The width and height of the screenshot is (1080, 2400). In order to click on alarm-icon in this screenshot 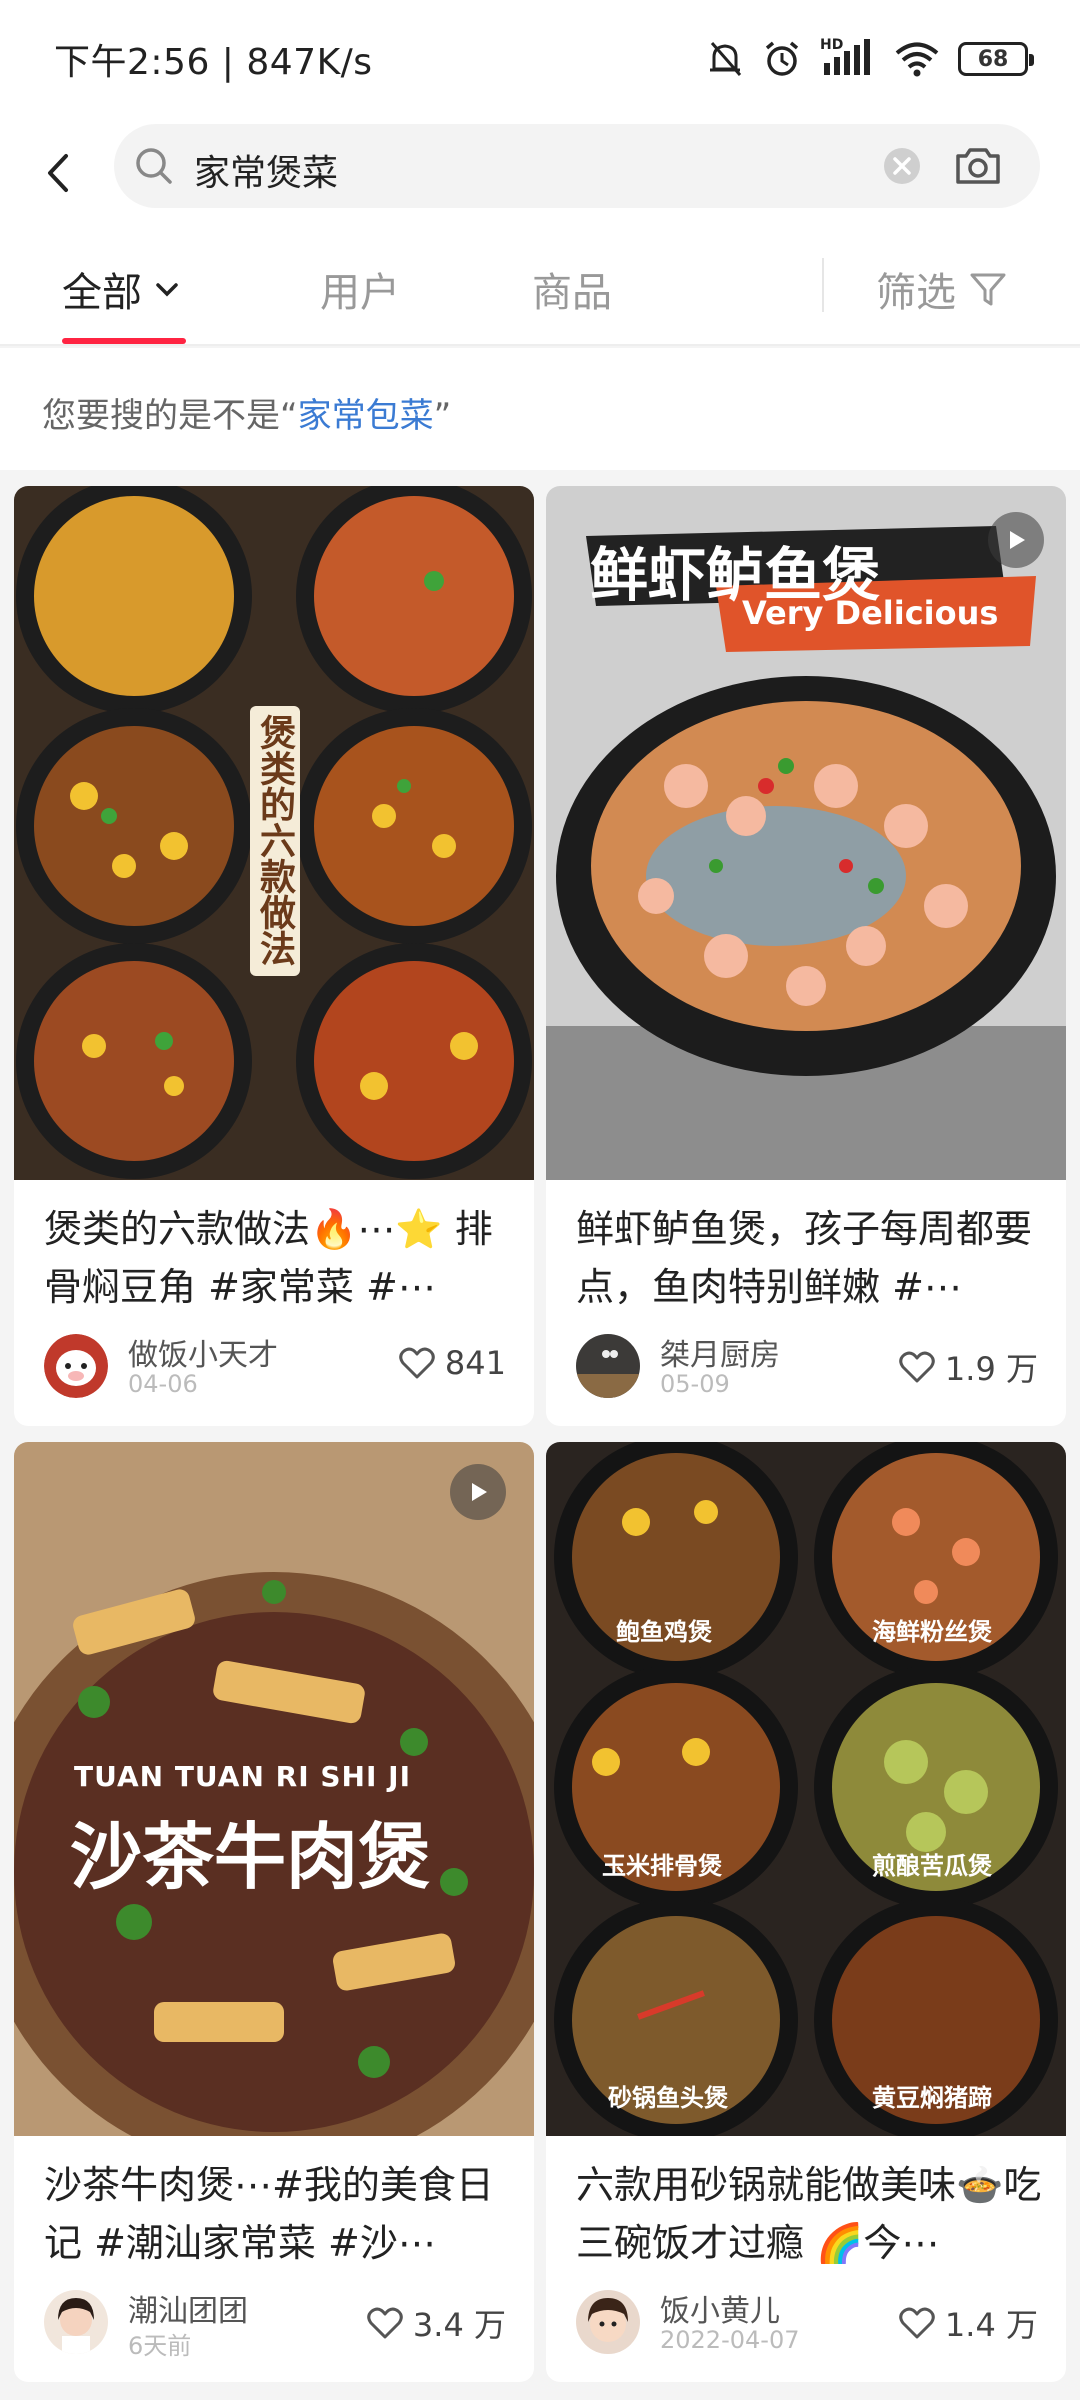, I will do `click(782, 58)`.